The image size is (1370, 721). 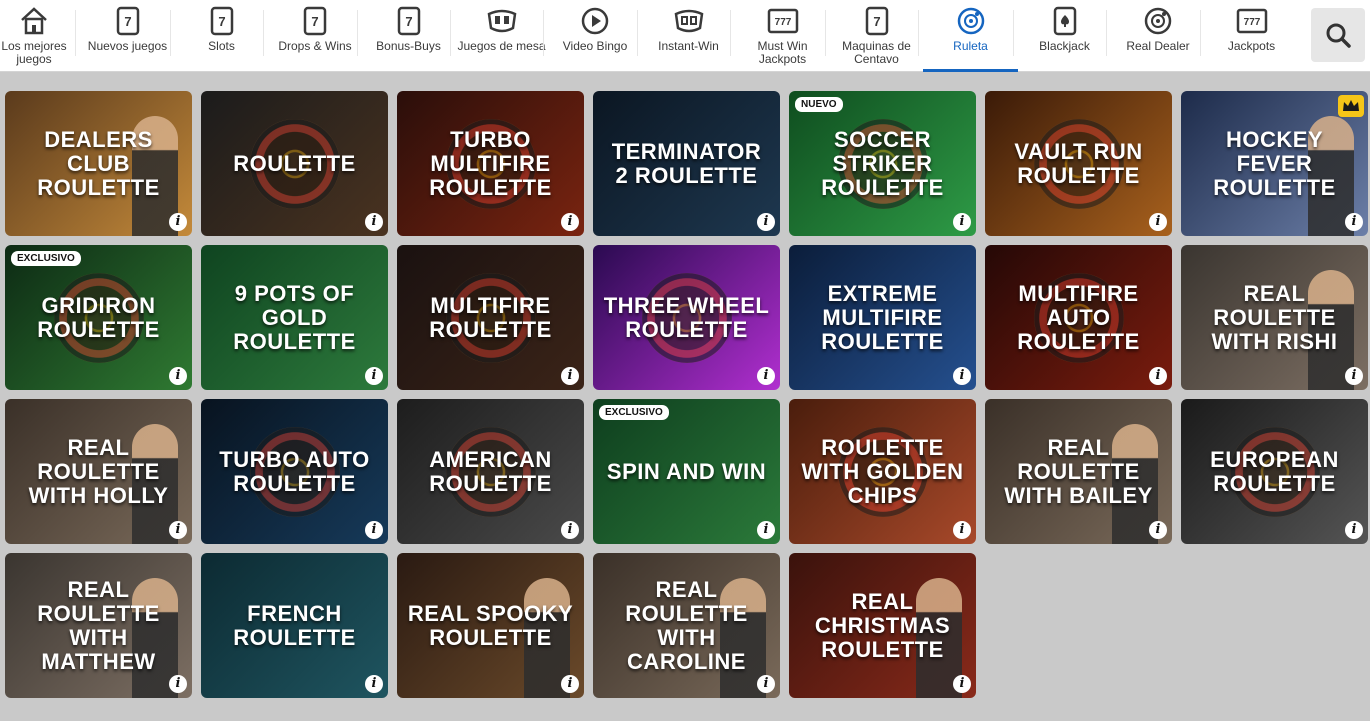 What do you see at coordinates (98, 471) in the screenshot?
I see `game-tile: Real Roulette with Holly i` at bounding box center [98, 471].